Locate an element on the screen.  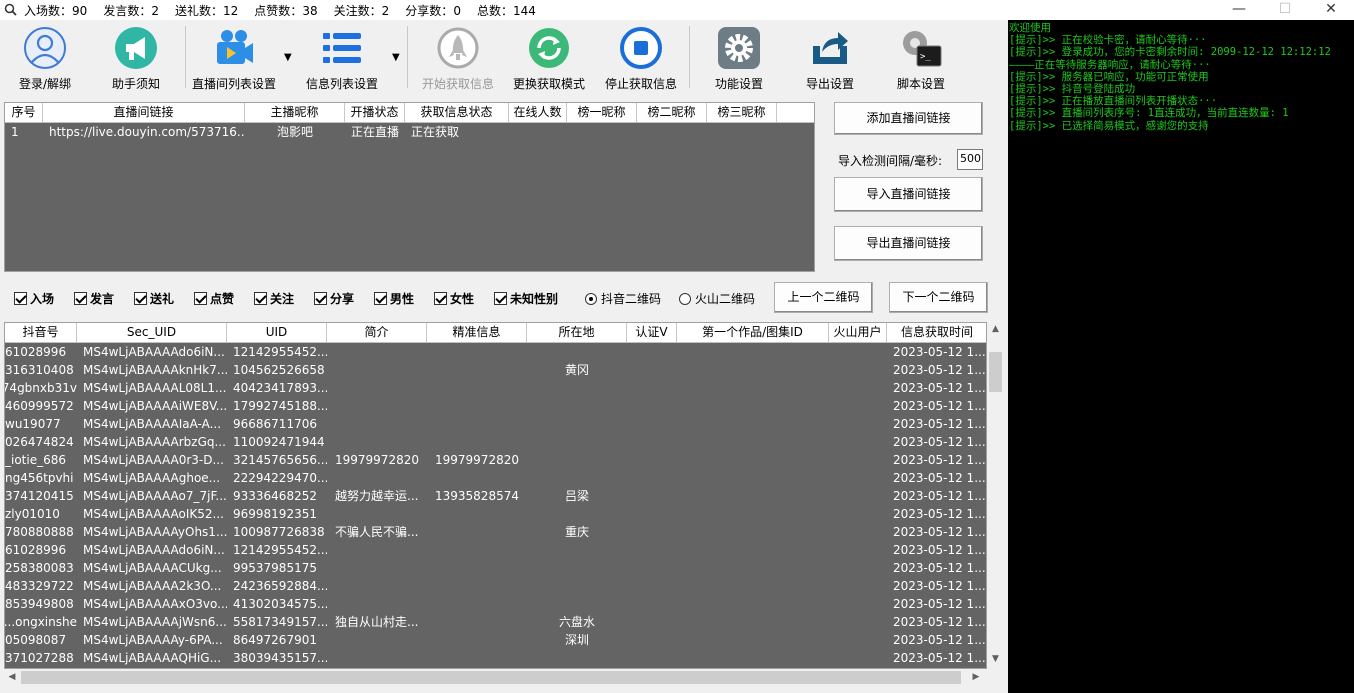
room-column-header: 榜二昵称 is located at coordinates (672, 112).